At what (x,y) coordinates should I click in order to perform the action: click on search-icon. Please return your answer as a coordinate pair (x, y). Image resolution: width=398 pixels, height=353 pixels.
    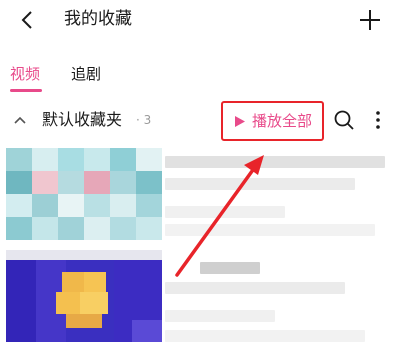
    Looking at the image, I should click on (344, 120).